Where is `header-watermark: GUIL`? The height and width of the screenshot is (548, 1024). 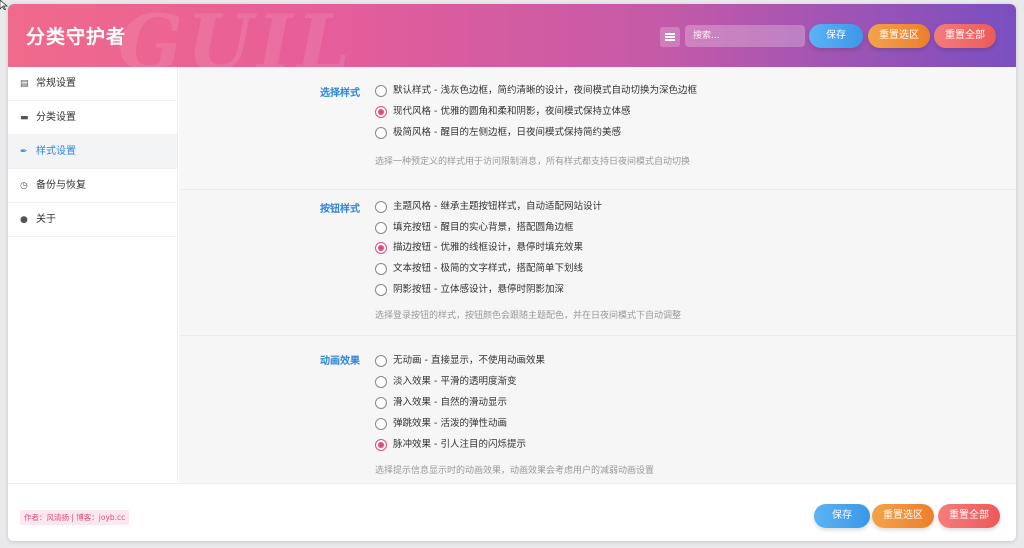 header-watermark: GUIL is located at coordinates (236, 35).